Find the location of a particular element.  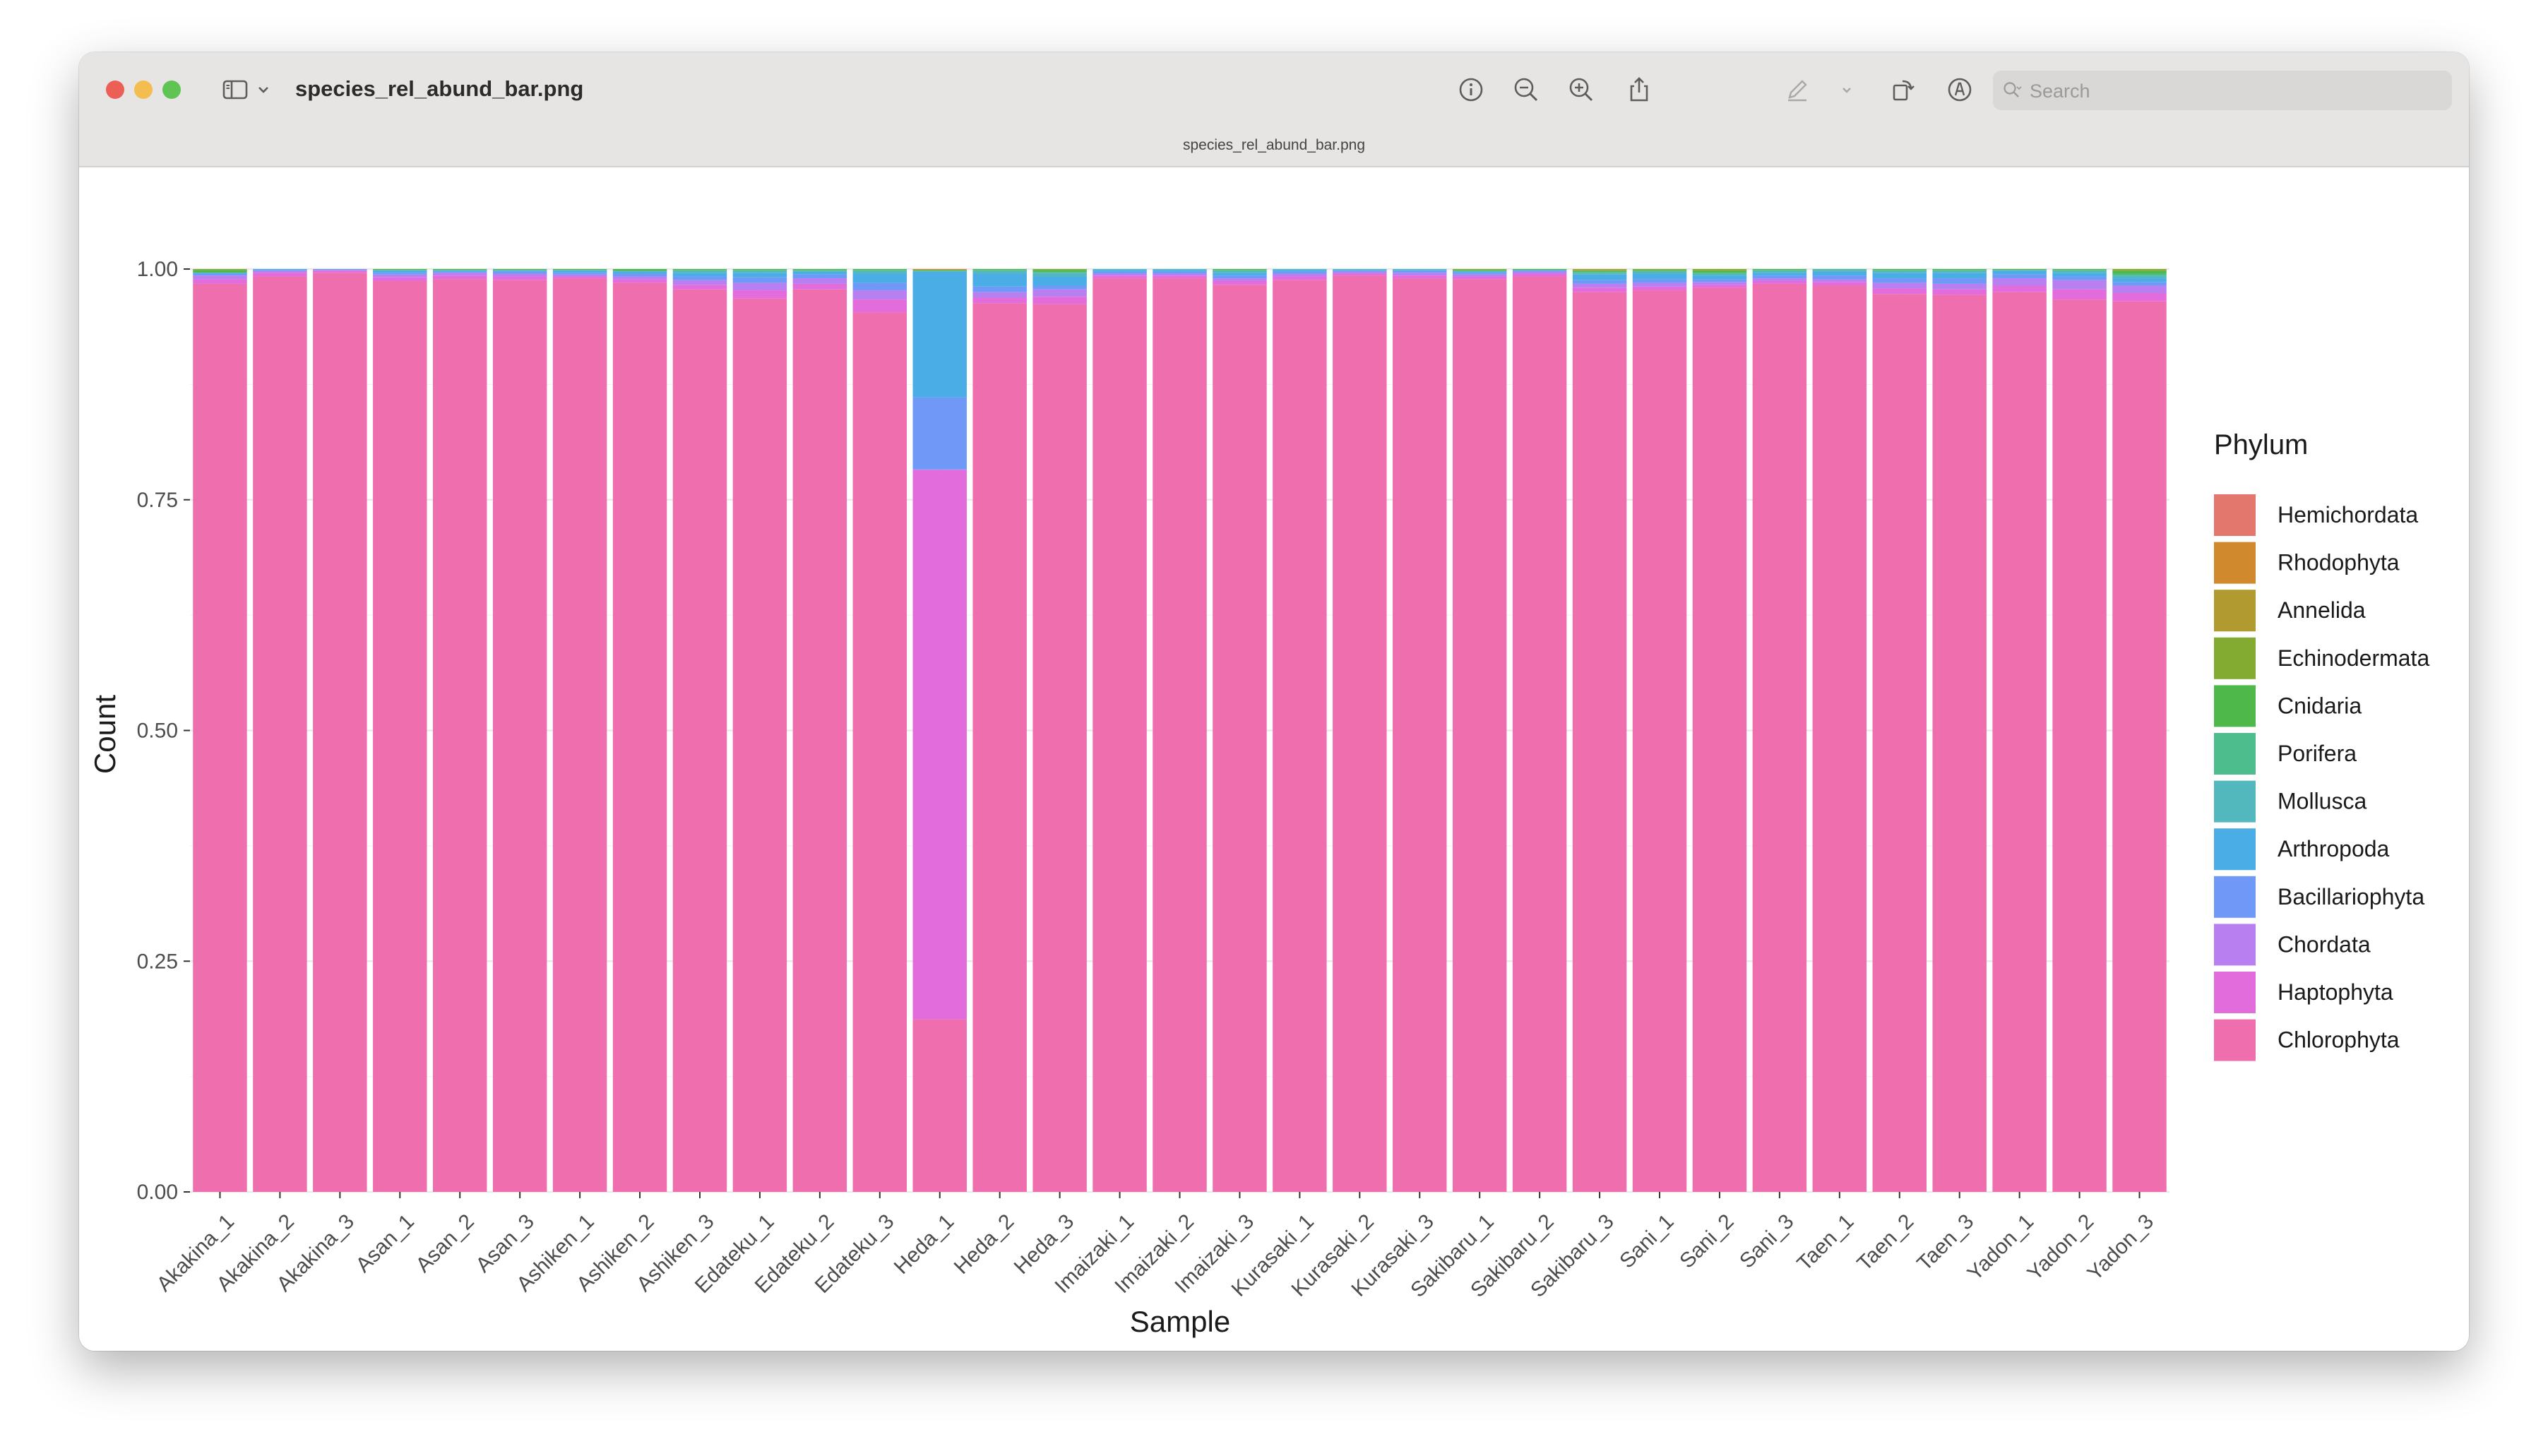

window-title: species_rel_abund_bar.png is located at coordinates (439, 88).